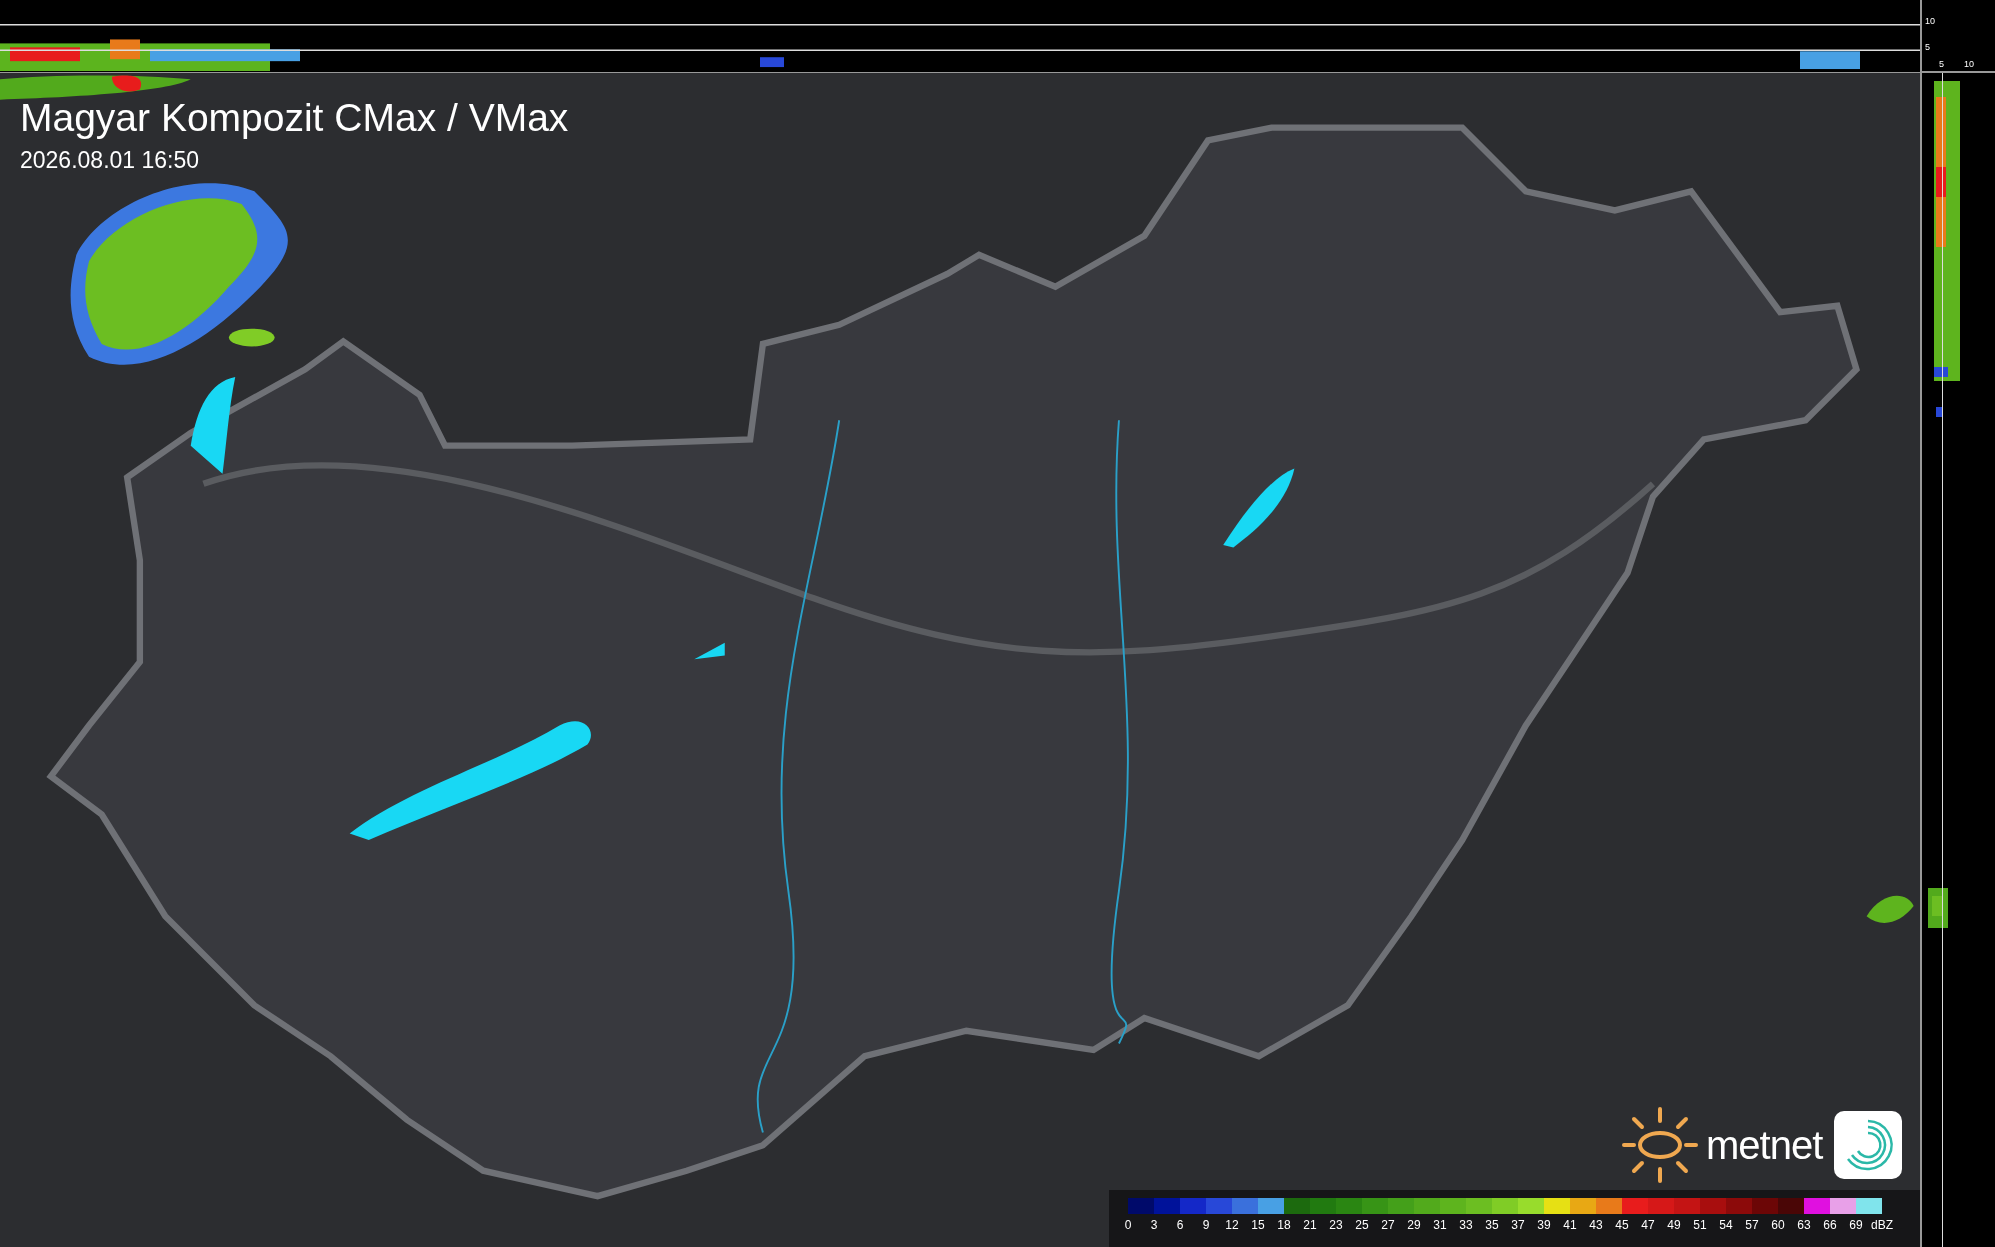 Image resolution: width=1995 pixels, height=1247 pixels. Describe the element at coordinates (1388, 1225) in the screenshot. I see `legend-label: 27` at that location.